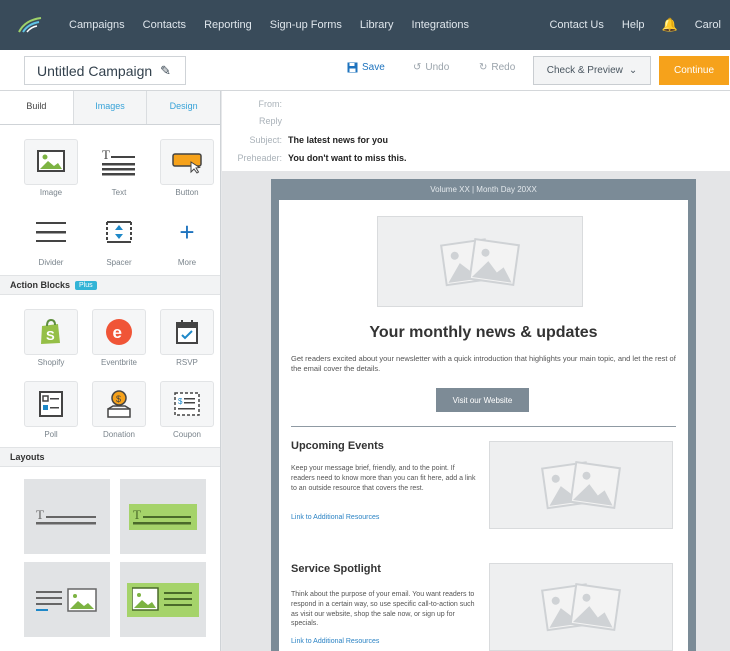 This screenshot has width=730, height=651. I want to click on coupon-icon: $, so click(187, 404).